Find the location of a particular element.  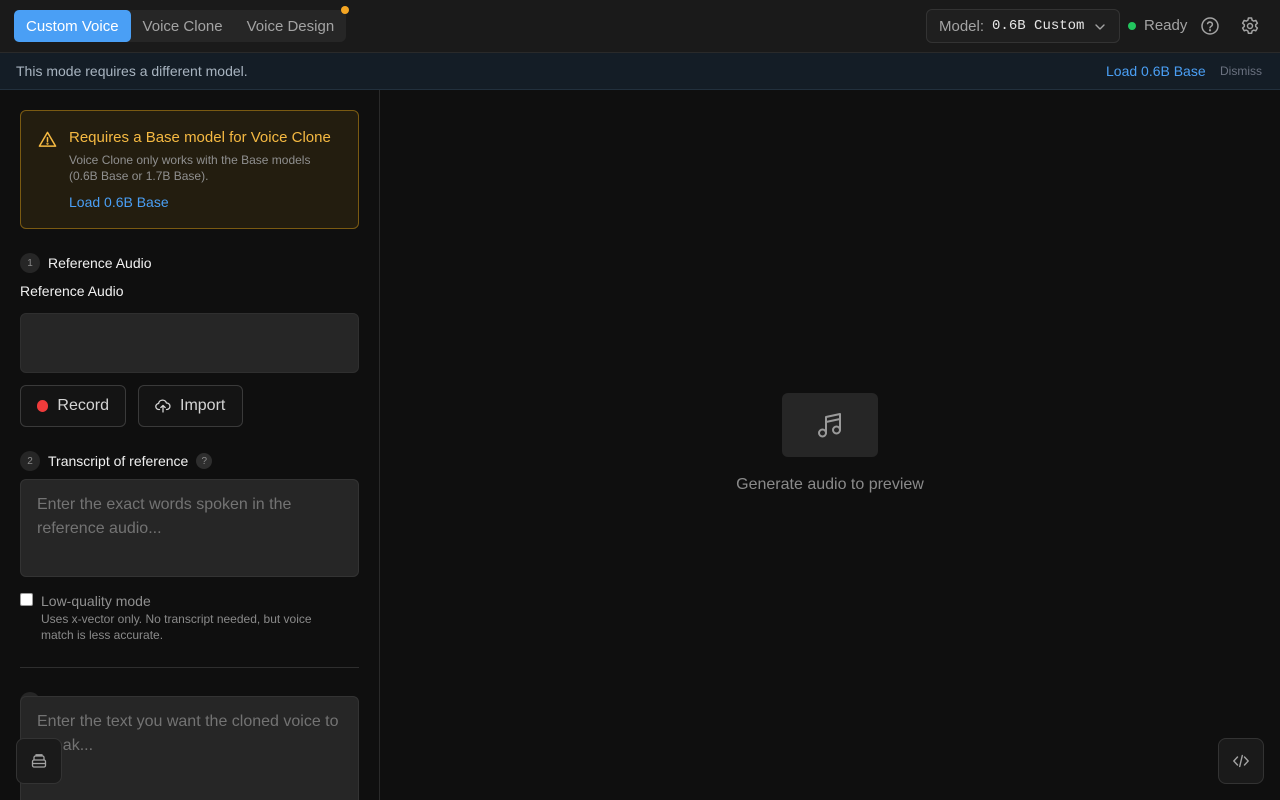

warning-title: Requires a Base model for Voice Clone is located at coordinates (200, 137).